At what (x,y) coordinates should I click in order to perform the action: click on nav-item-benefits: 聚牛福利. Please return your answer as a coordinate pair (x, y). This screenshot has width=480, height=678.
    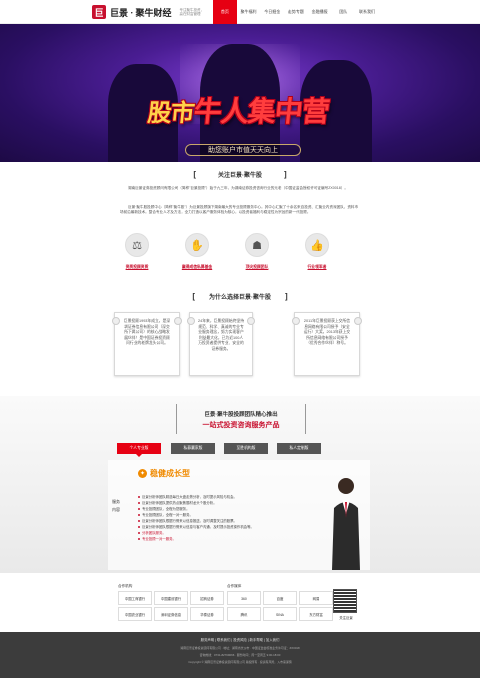
    Looking at the image, I should click on (249, 12).